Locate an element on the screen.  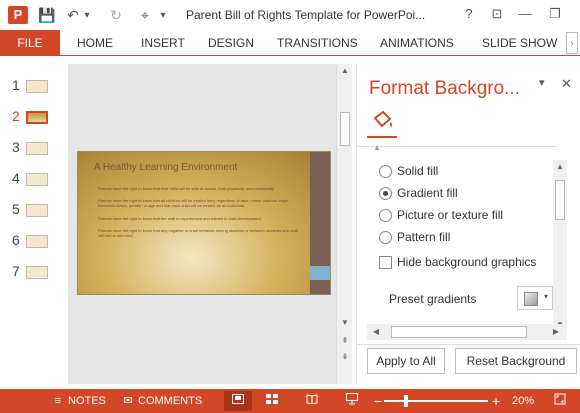
redo-icon: ↻ is located at coordinates (116, 15).